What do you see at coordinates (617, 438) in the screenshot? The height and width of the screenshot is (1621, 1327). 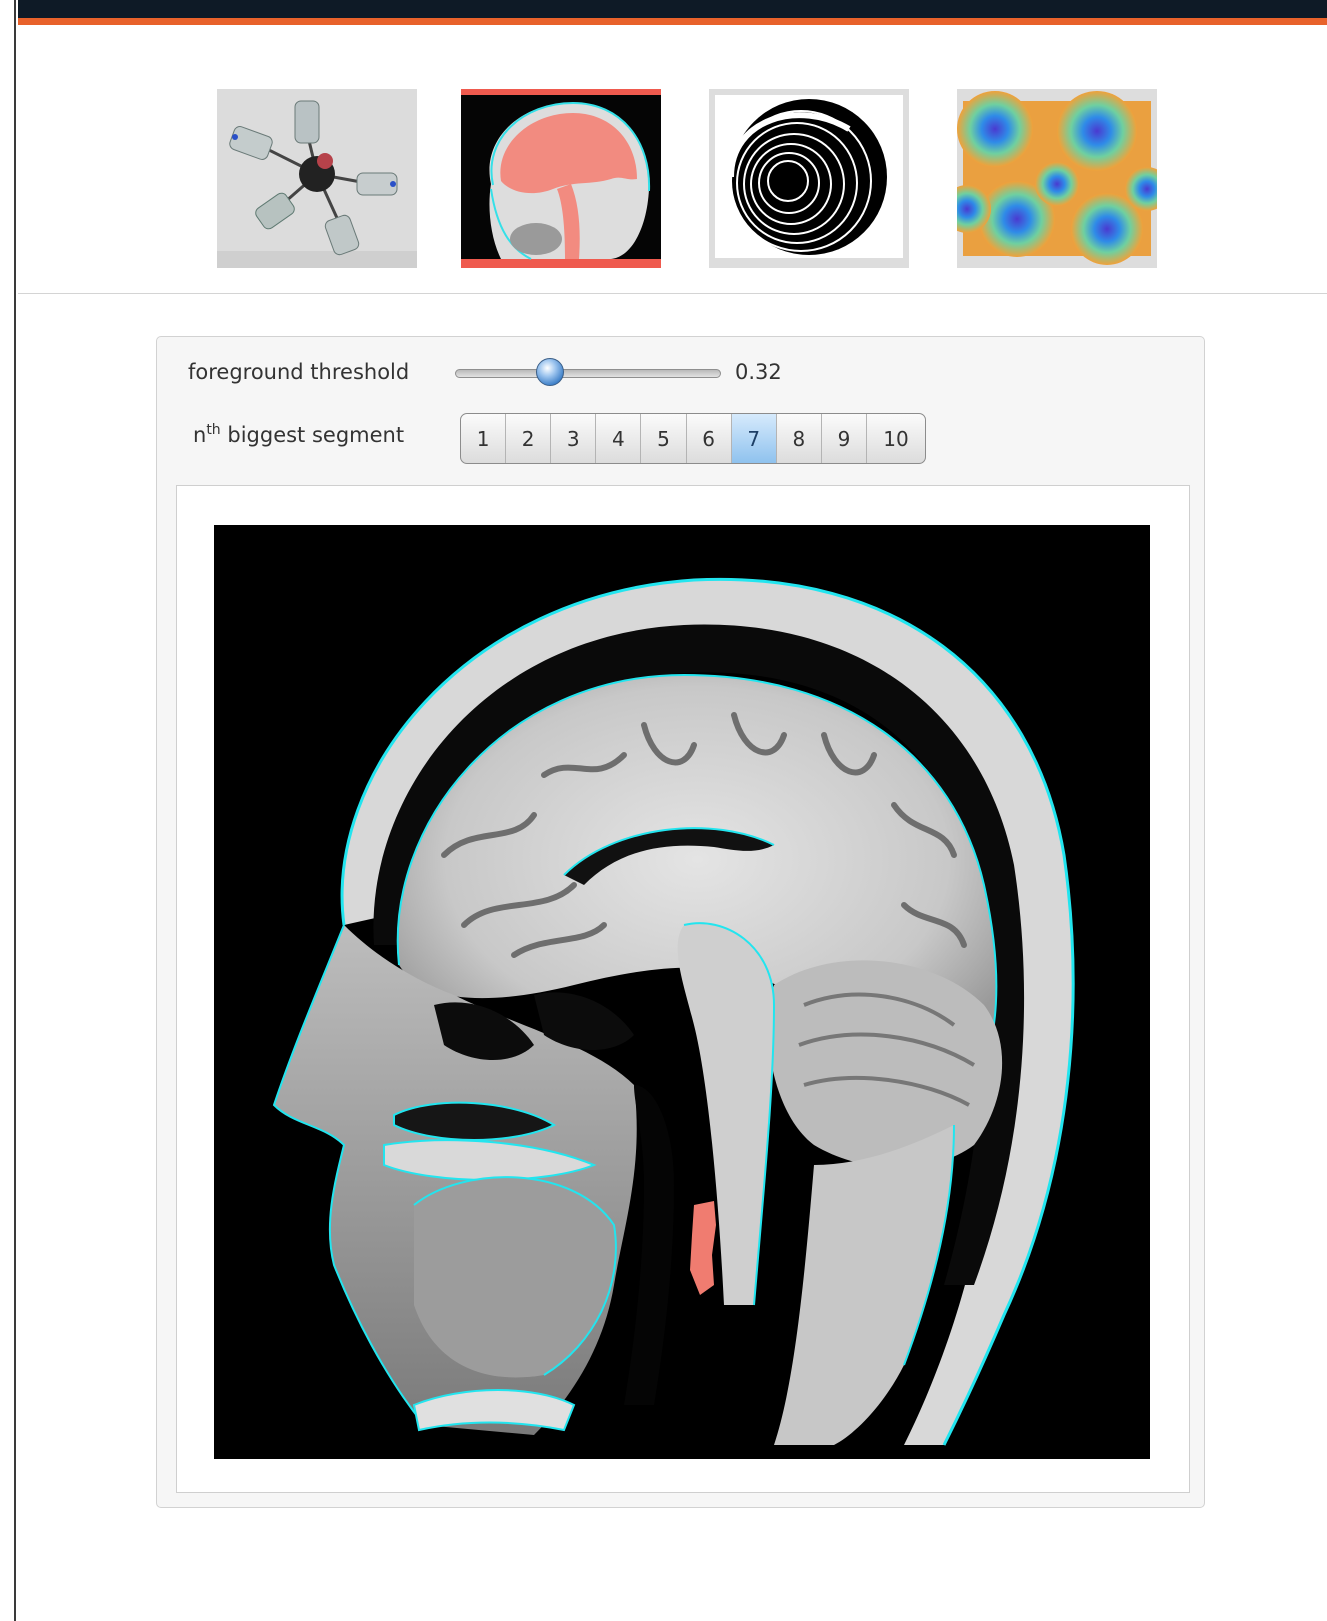 I see `segment-option-4: 4` at bounding box center [617, 438].